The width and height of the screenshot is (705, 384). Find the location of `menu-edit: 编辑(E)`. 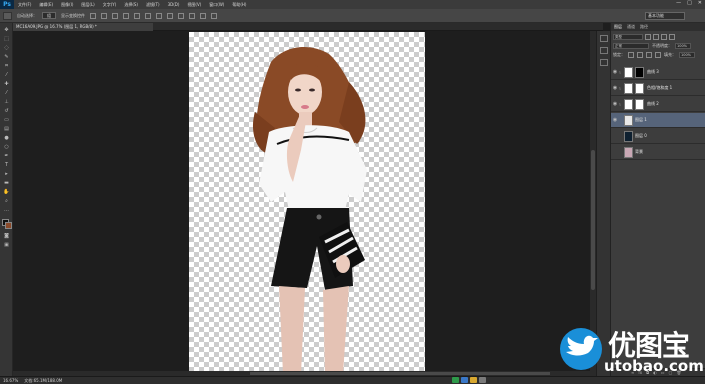

menu-edit: 编辑(E) is located at coordinates (46, 5).